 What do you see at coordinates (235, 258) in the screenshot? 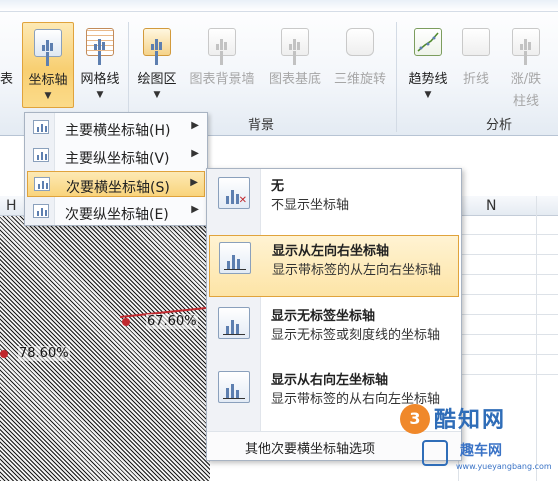
I see `left-to-right-axis-icon` at bounding box center [235, 258].